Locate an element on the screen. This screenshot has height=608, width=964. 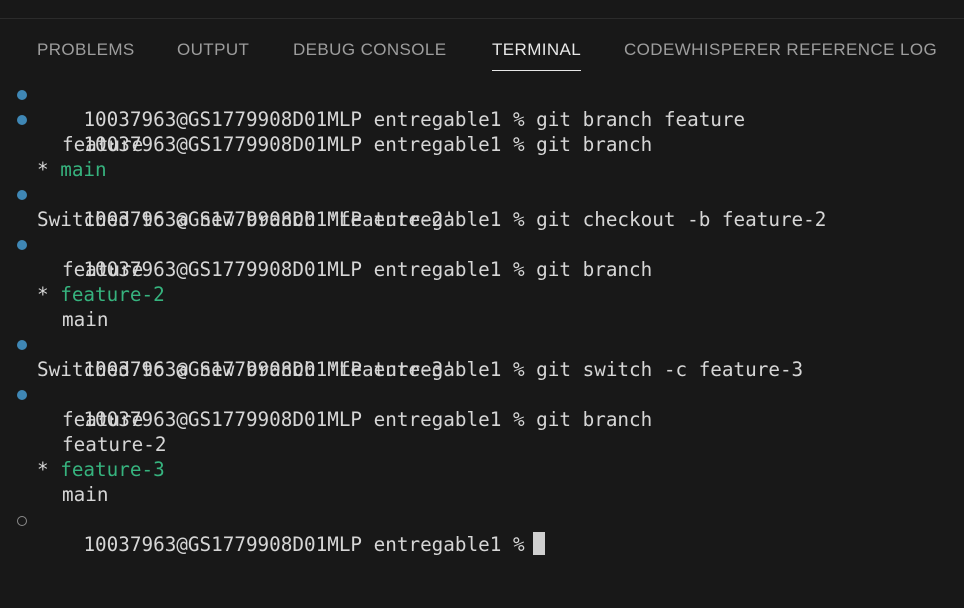
tab-output: OUTPUT is located at coordinates (213, 54).